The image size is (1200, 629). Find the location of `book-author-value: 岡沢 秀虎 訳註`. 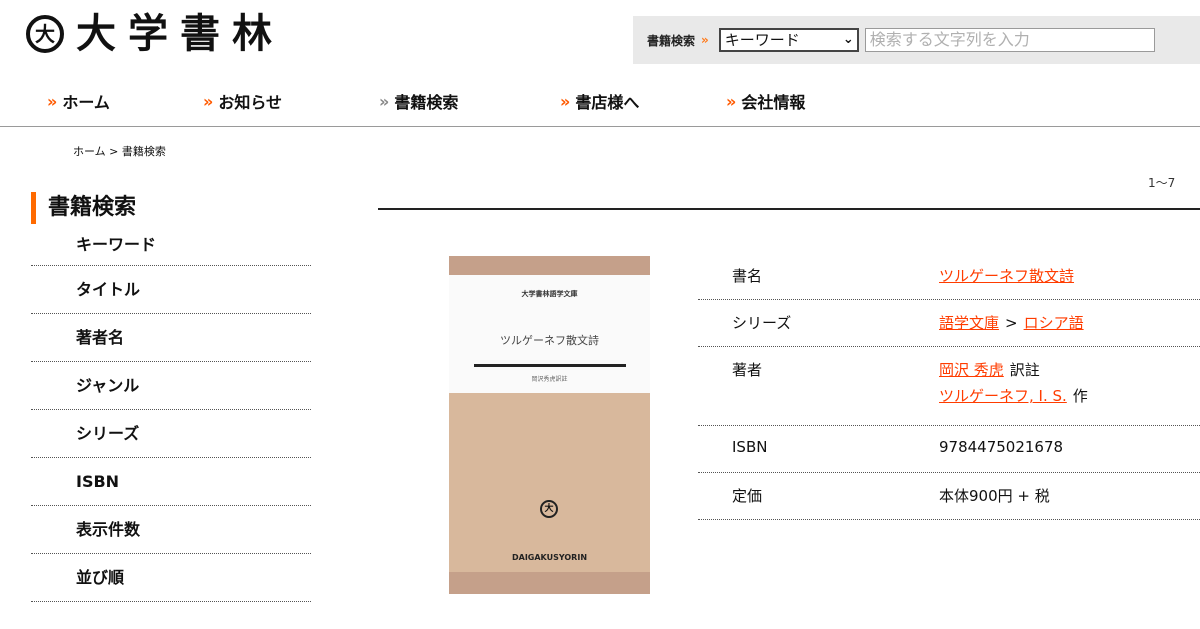

book-author-value: 岡沢 秀虎 訳註 is located at coordinates (989, 369).